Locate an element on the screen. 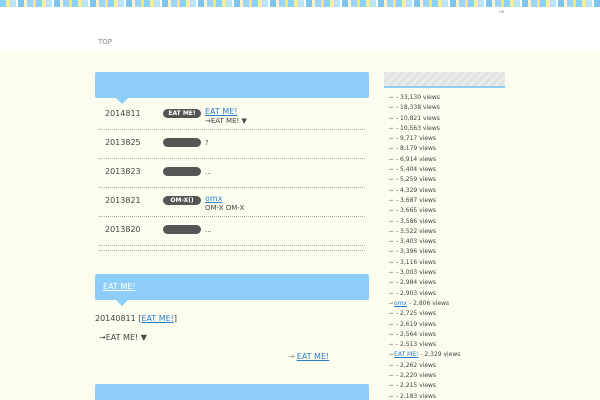 This screenshot has height=400, width=600. ranking-item: → - 33,130 views is located at coordinates (446, 98).